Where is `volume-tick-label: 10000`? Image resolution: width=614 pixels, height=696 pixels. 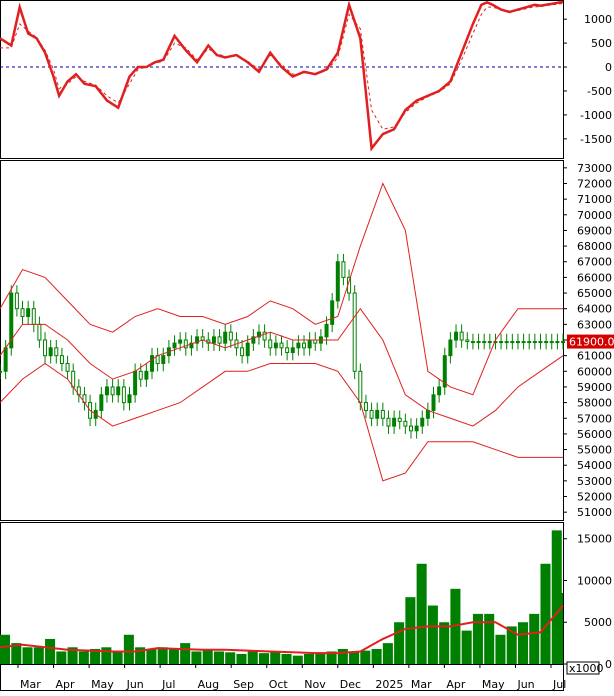 volume-tick-label: 10000 is located at coordinates (594, 580).